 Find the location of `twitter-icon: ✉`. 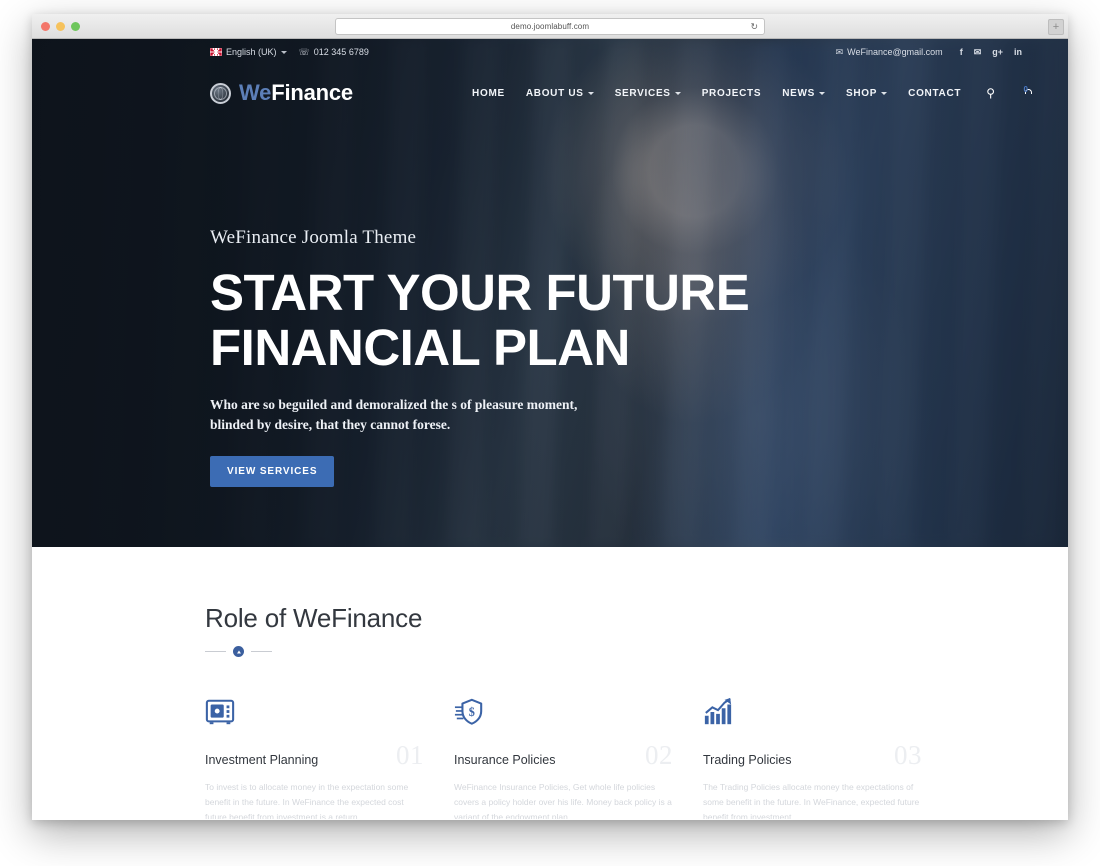

twitter-icon: ✉ is located at coordinates (978, 52).